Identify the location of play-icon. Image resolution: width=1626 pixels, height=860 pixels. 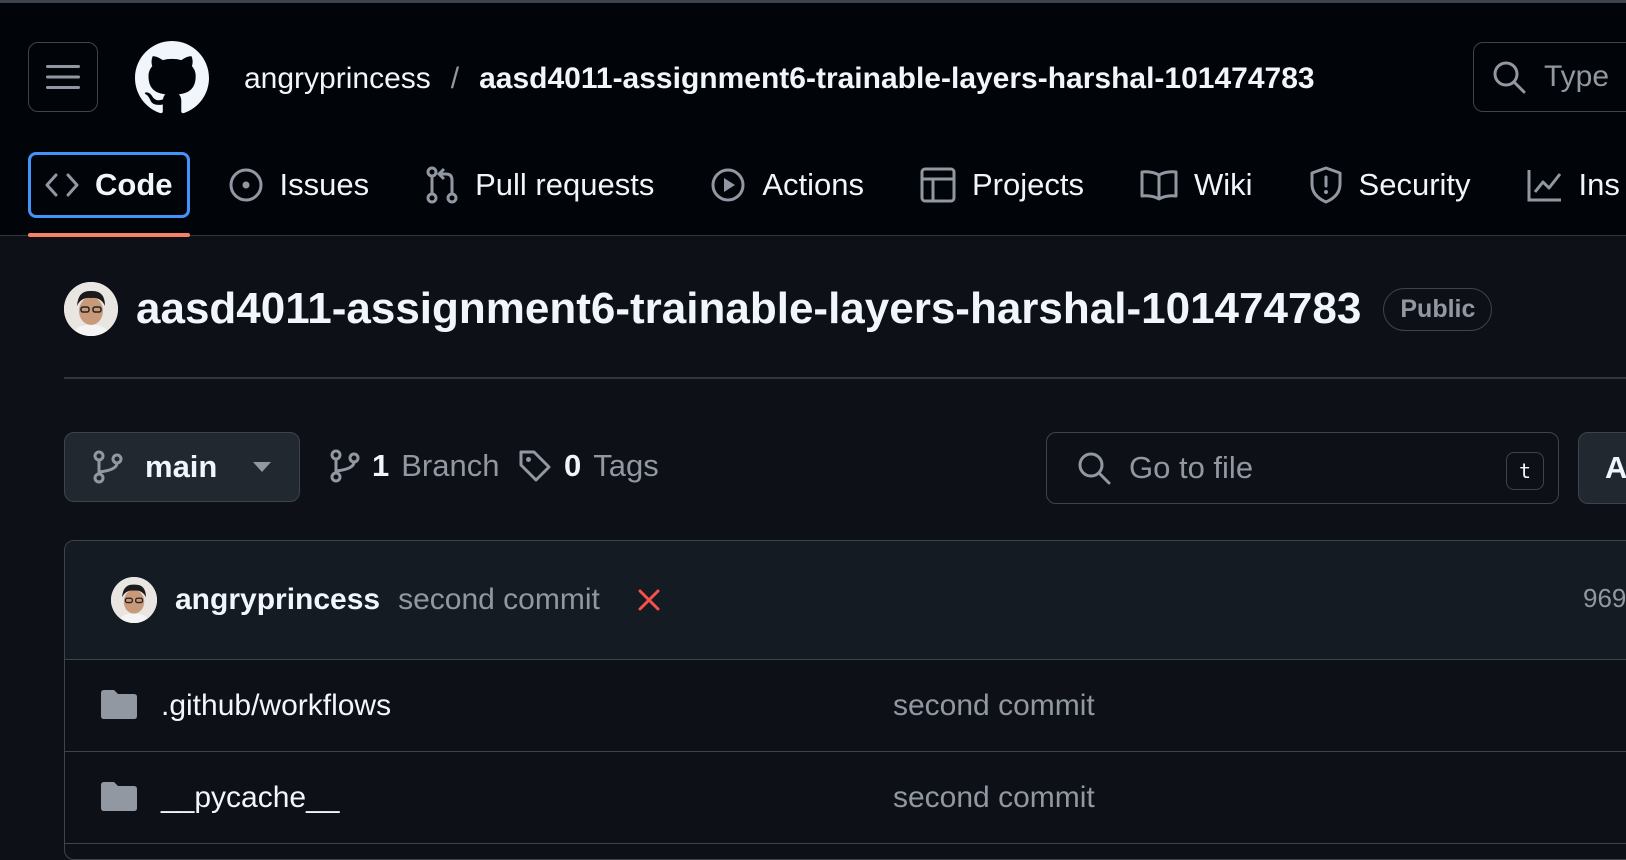
(728, 185).